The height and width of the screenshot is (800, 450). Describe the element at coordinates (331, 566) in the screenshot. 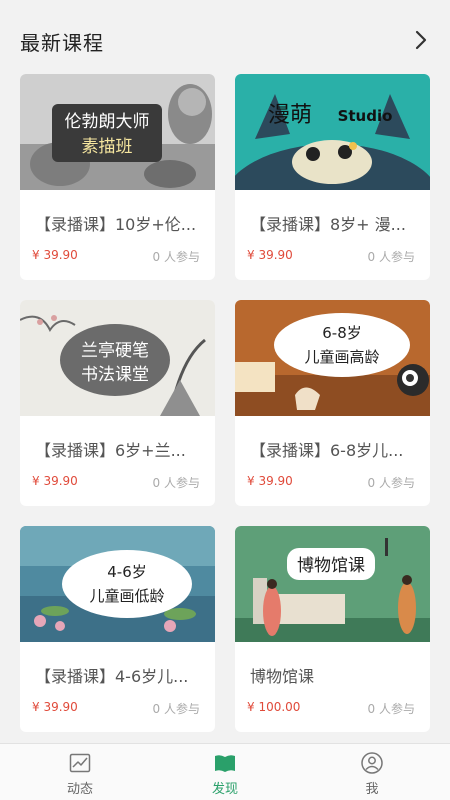

I see `thumb-text: 博物馆课` at that location.